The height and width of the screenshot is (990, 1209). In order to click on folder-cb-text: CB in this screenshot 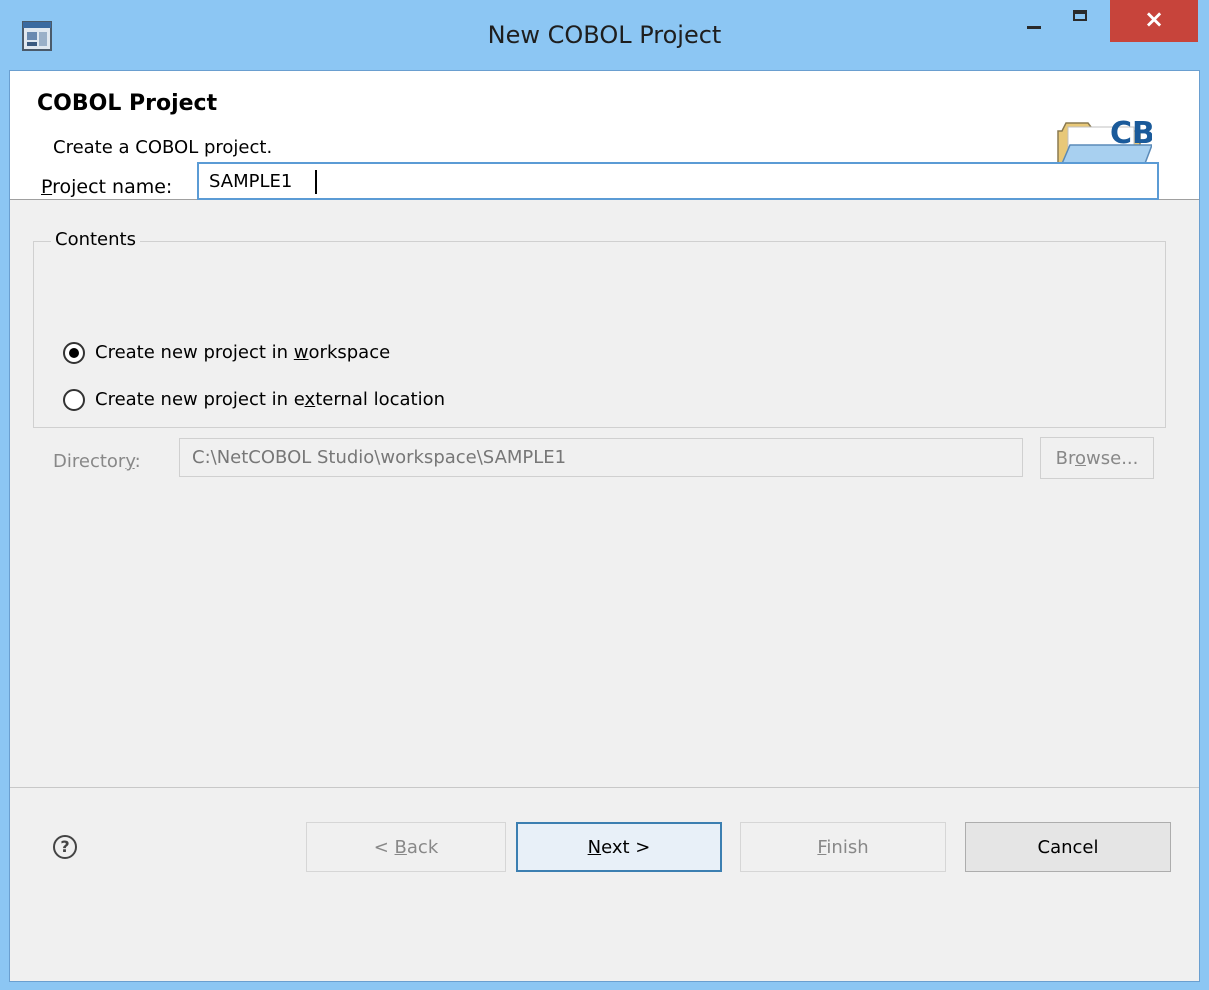, I will do `click(1131, 133)`.